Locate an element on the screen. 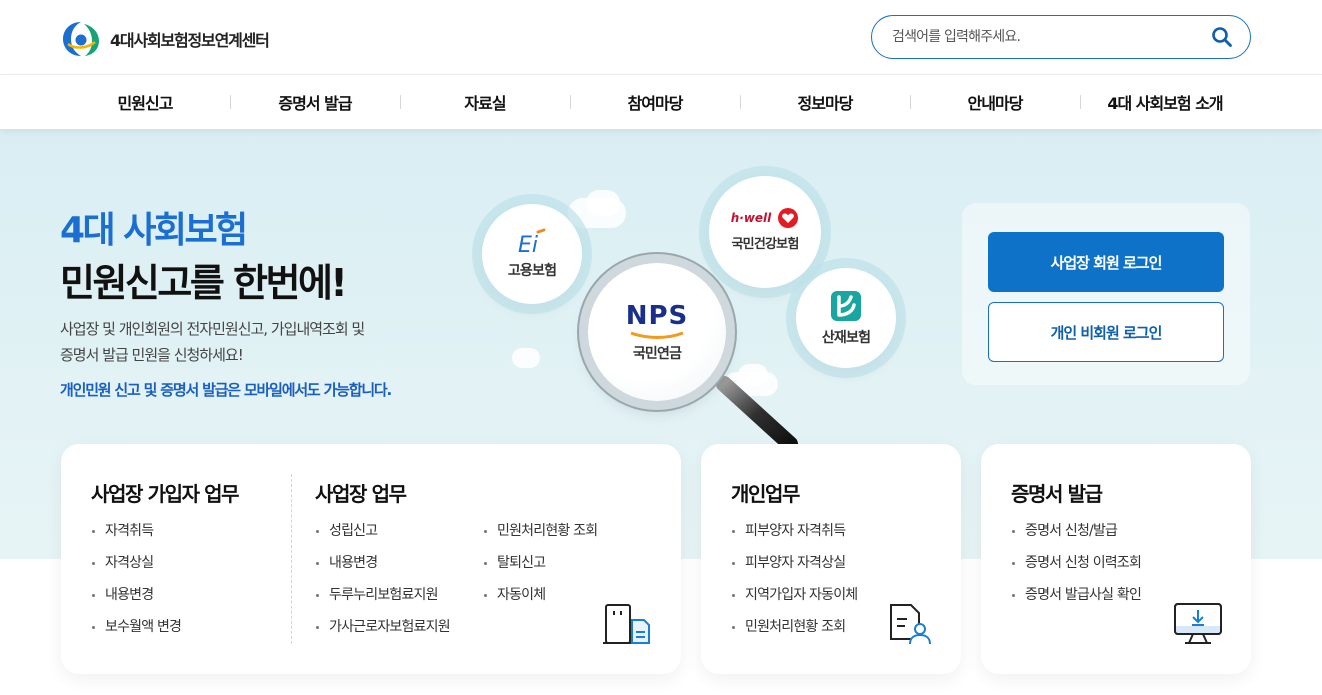 The image size is (1322, 695). certificate-card: 증명서 발급 증명서 신청/발급 증명서 신청 이력조회 증명서 발급사실 확인 is located at coordinates (1116, 559).